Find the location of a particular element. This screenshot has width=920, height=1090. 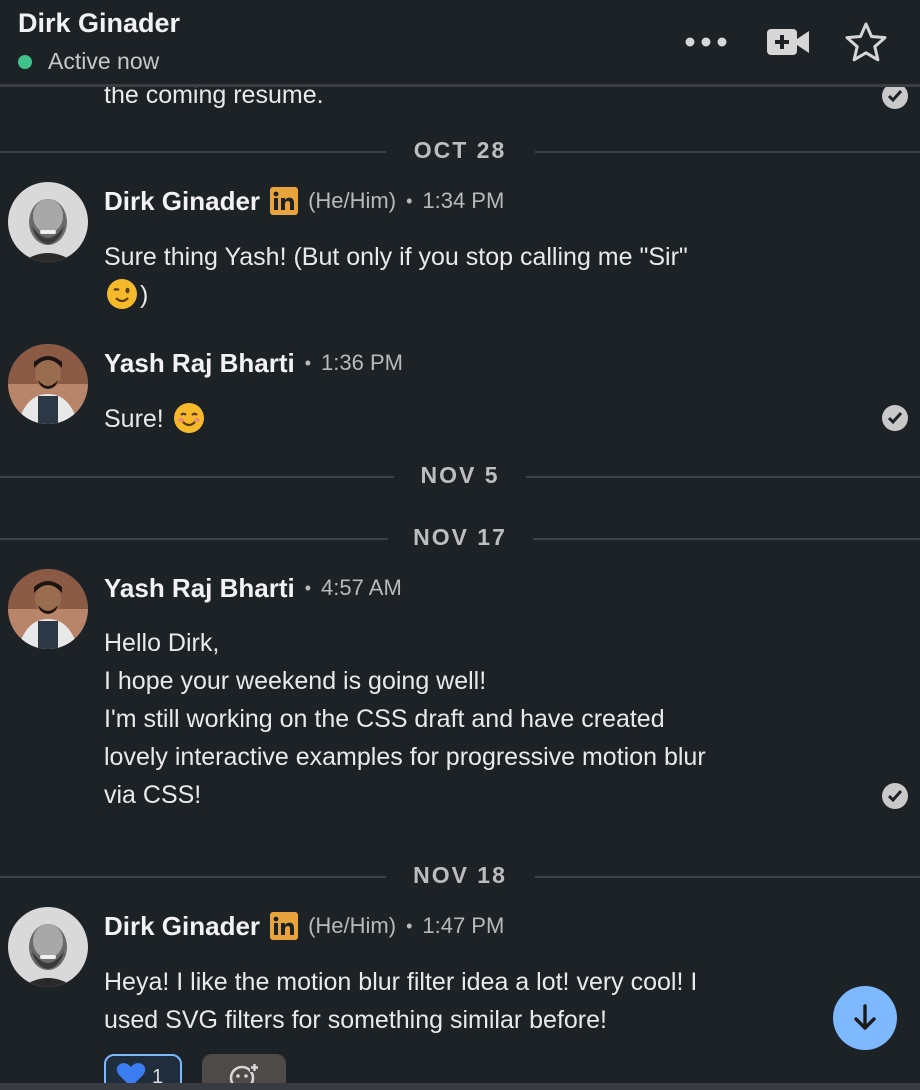

message-line: I hope your weekend is going well! is located at coordinates (295, 681).